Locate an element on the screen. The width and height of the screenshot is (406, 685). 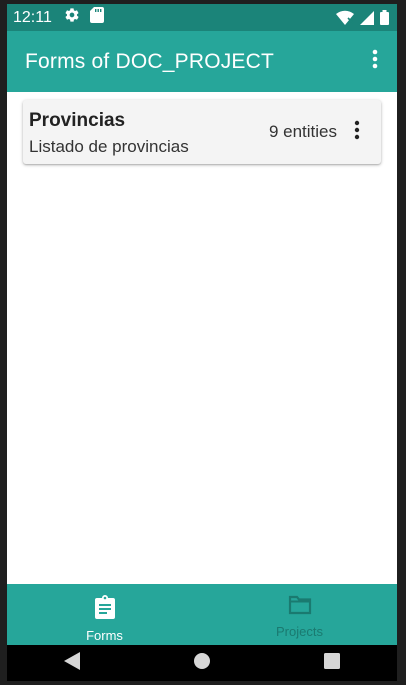
home-button is located at coordinates (202, 663).